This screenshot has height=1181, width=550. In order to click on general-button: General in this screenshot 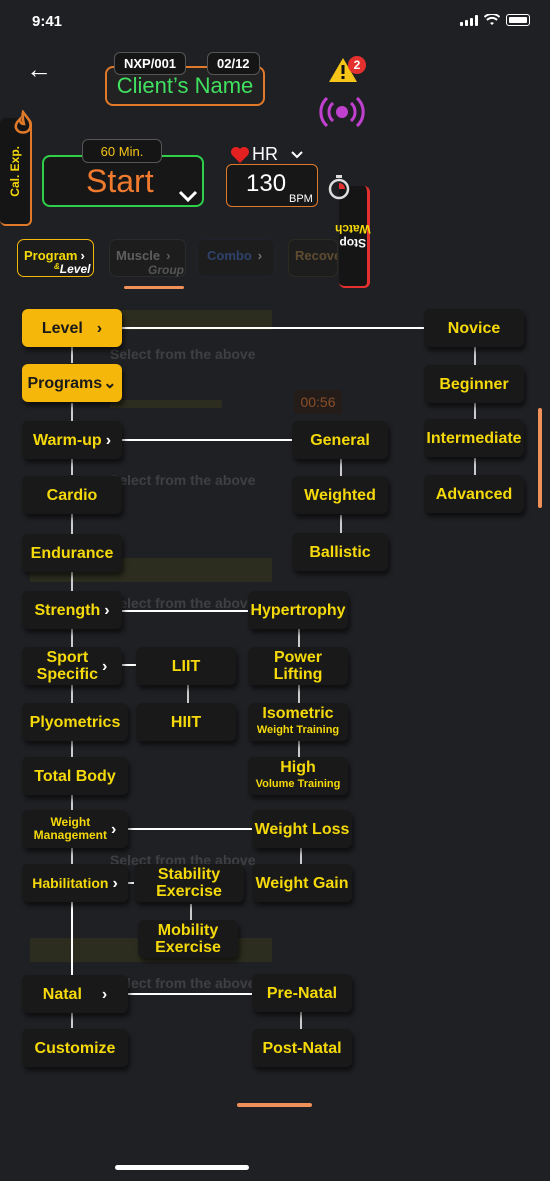, I will do `click(340, 440)`.